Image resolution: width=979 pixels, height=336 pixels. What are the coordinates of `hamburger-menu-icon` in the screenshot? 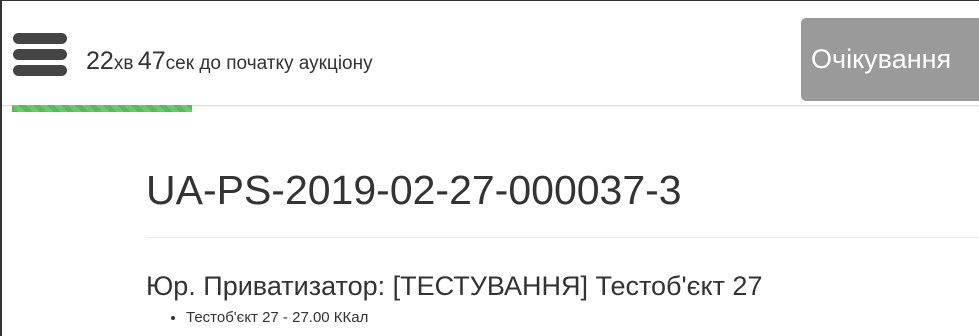 It's located at (40, 55).